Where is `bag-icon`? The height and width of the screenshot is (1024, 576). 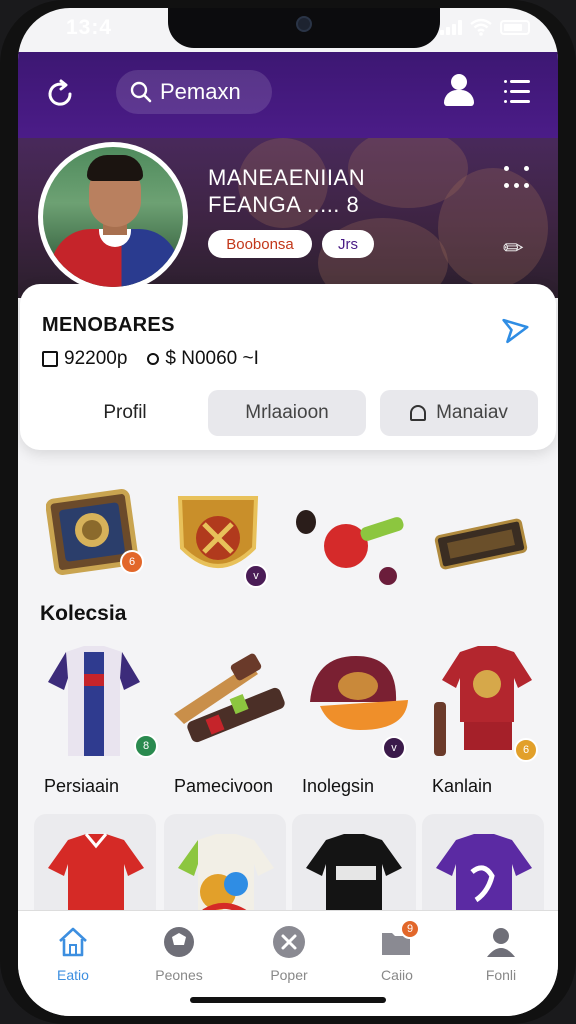 bag-icon is located at coordinates (418, 413).